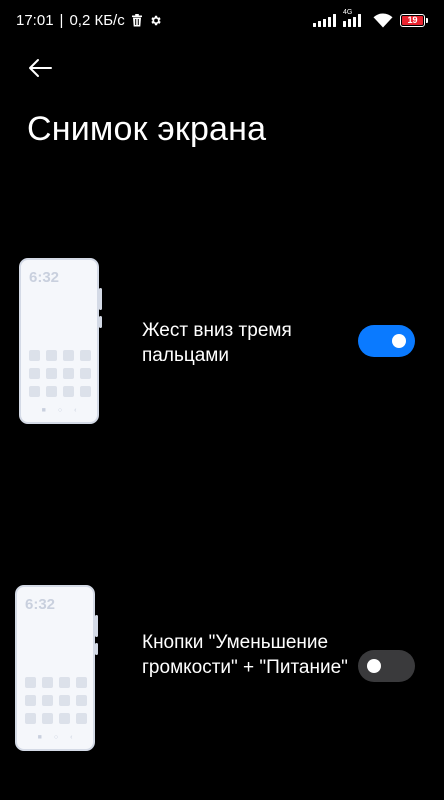 This screenshot has height=800, width=444. I want to click on signal-icon, so click(324, 20).